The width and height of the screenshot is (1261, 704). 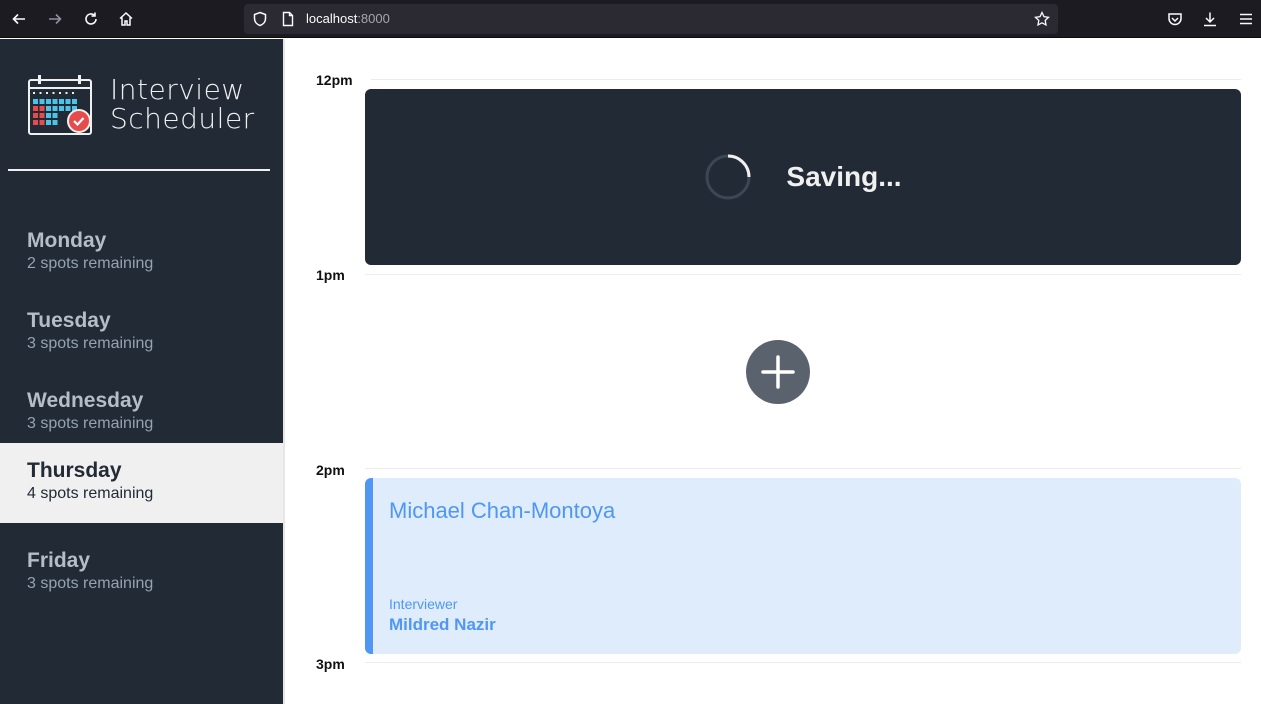 I want to click on reload-icon, so click(x=91, y=19).